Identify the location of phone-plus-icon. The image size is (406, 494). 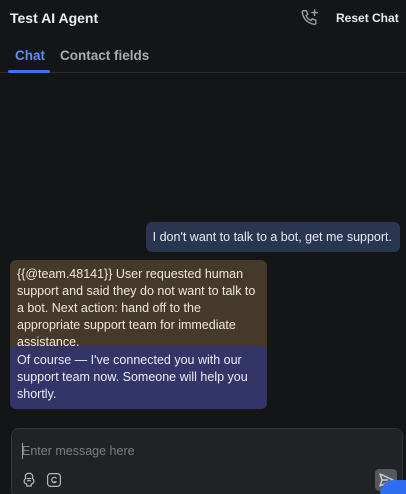
(310, 17).